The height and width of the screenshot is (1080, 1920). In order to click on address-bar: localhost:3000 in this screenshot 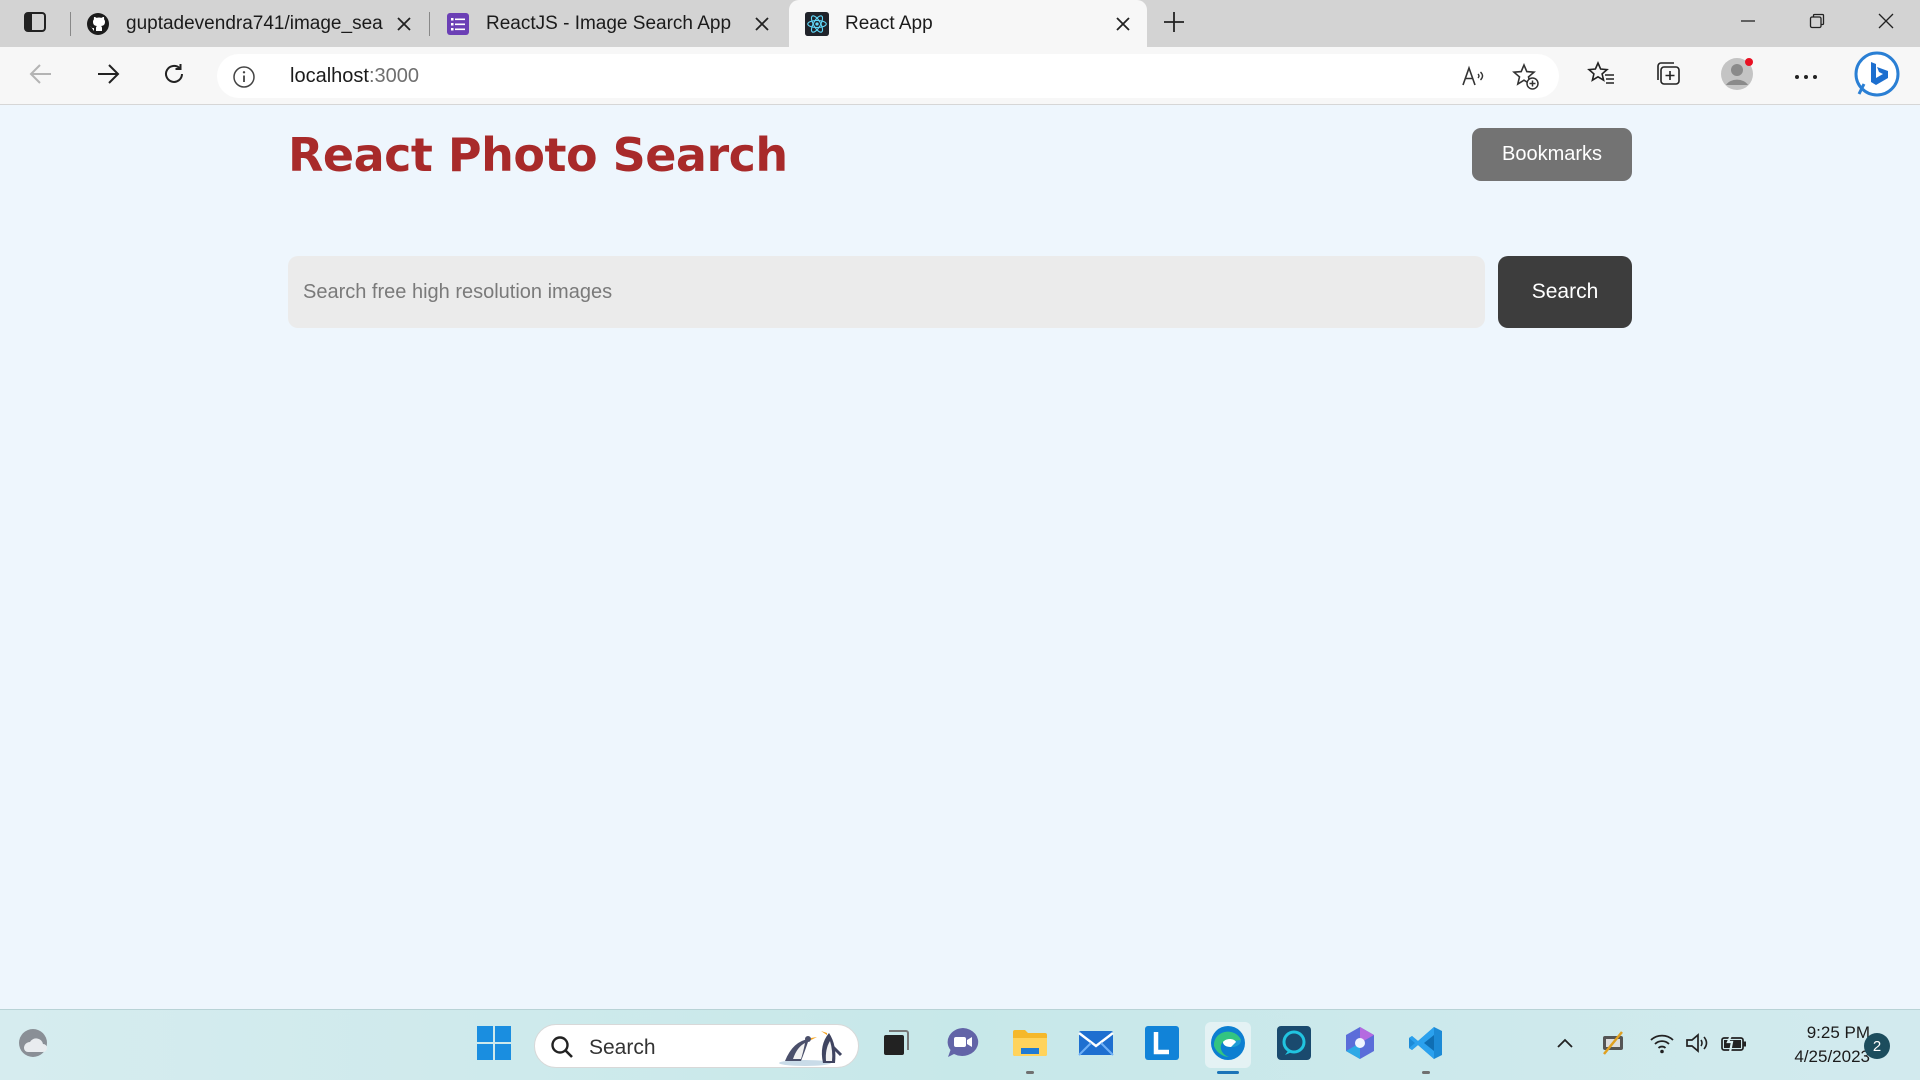, I will do `click(888, 76)`.